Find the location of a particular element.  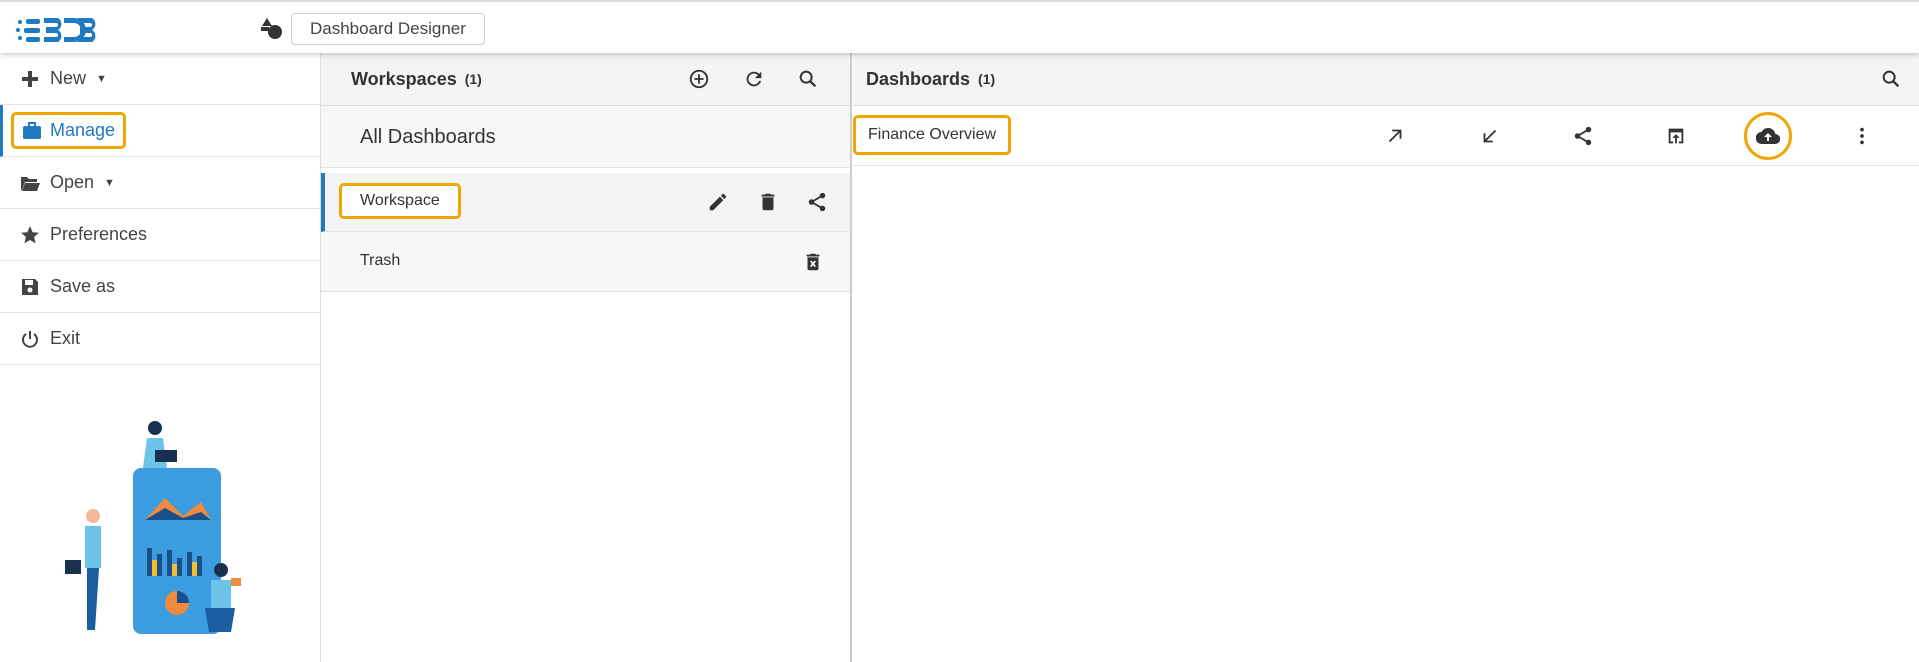

dashboards-header: Dashboards (1) is located at coordinates (1386, 79).